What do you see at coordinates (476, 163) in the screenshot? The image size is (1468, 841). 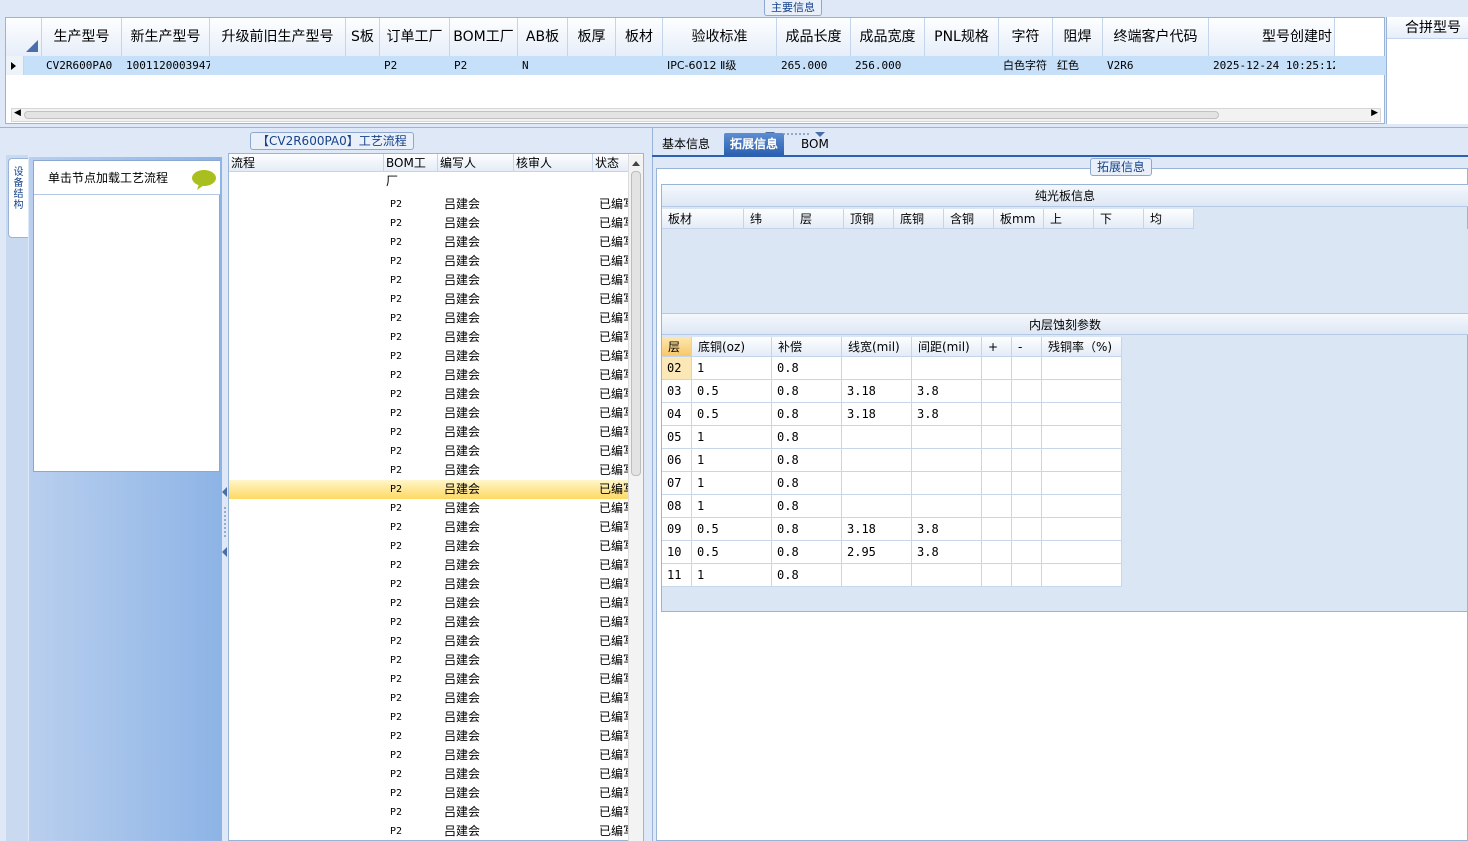 I see `tree-column-header: 编写人` at bounding box center [476, 163].